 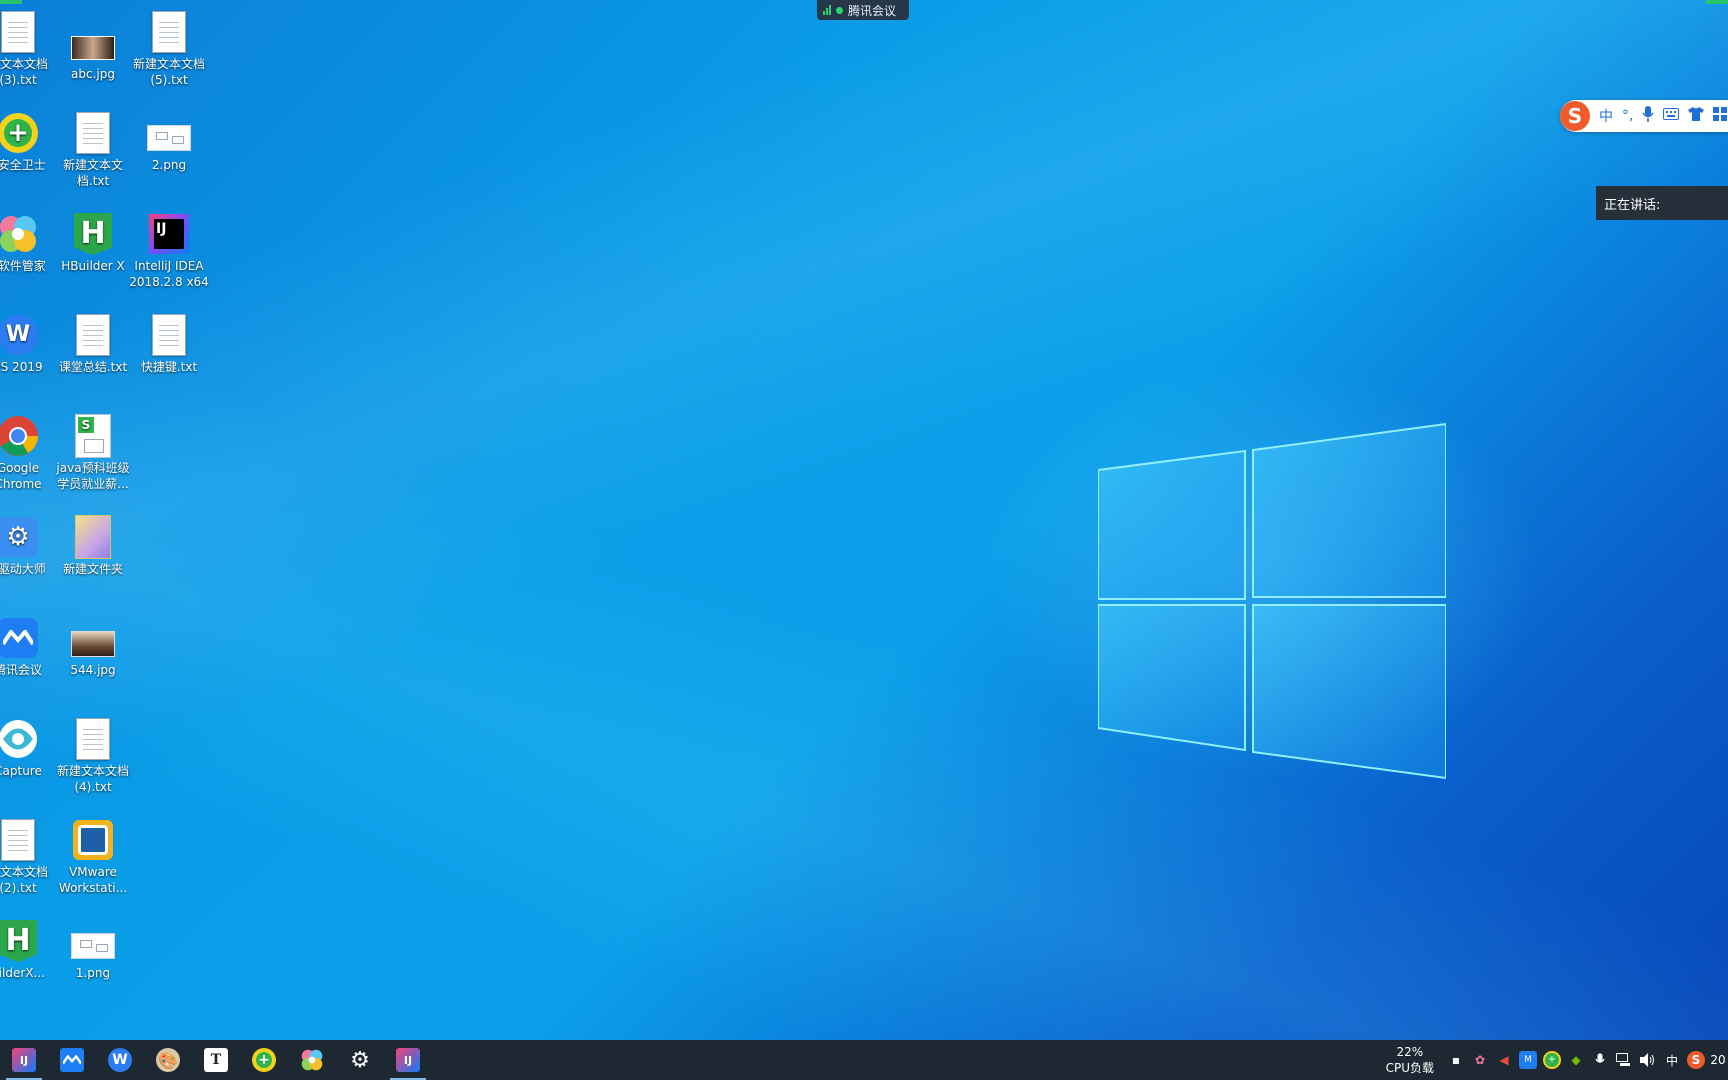 I want to click on cpu-load-widget: 22% CPU负载, so click(x=1410, y=1060).